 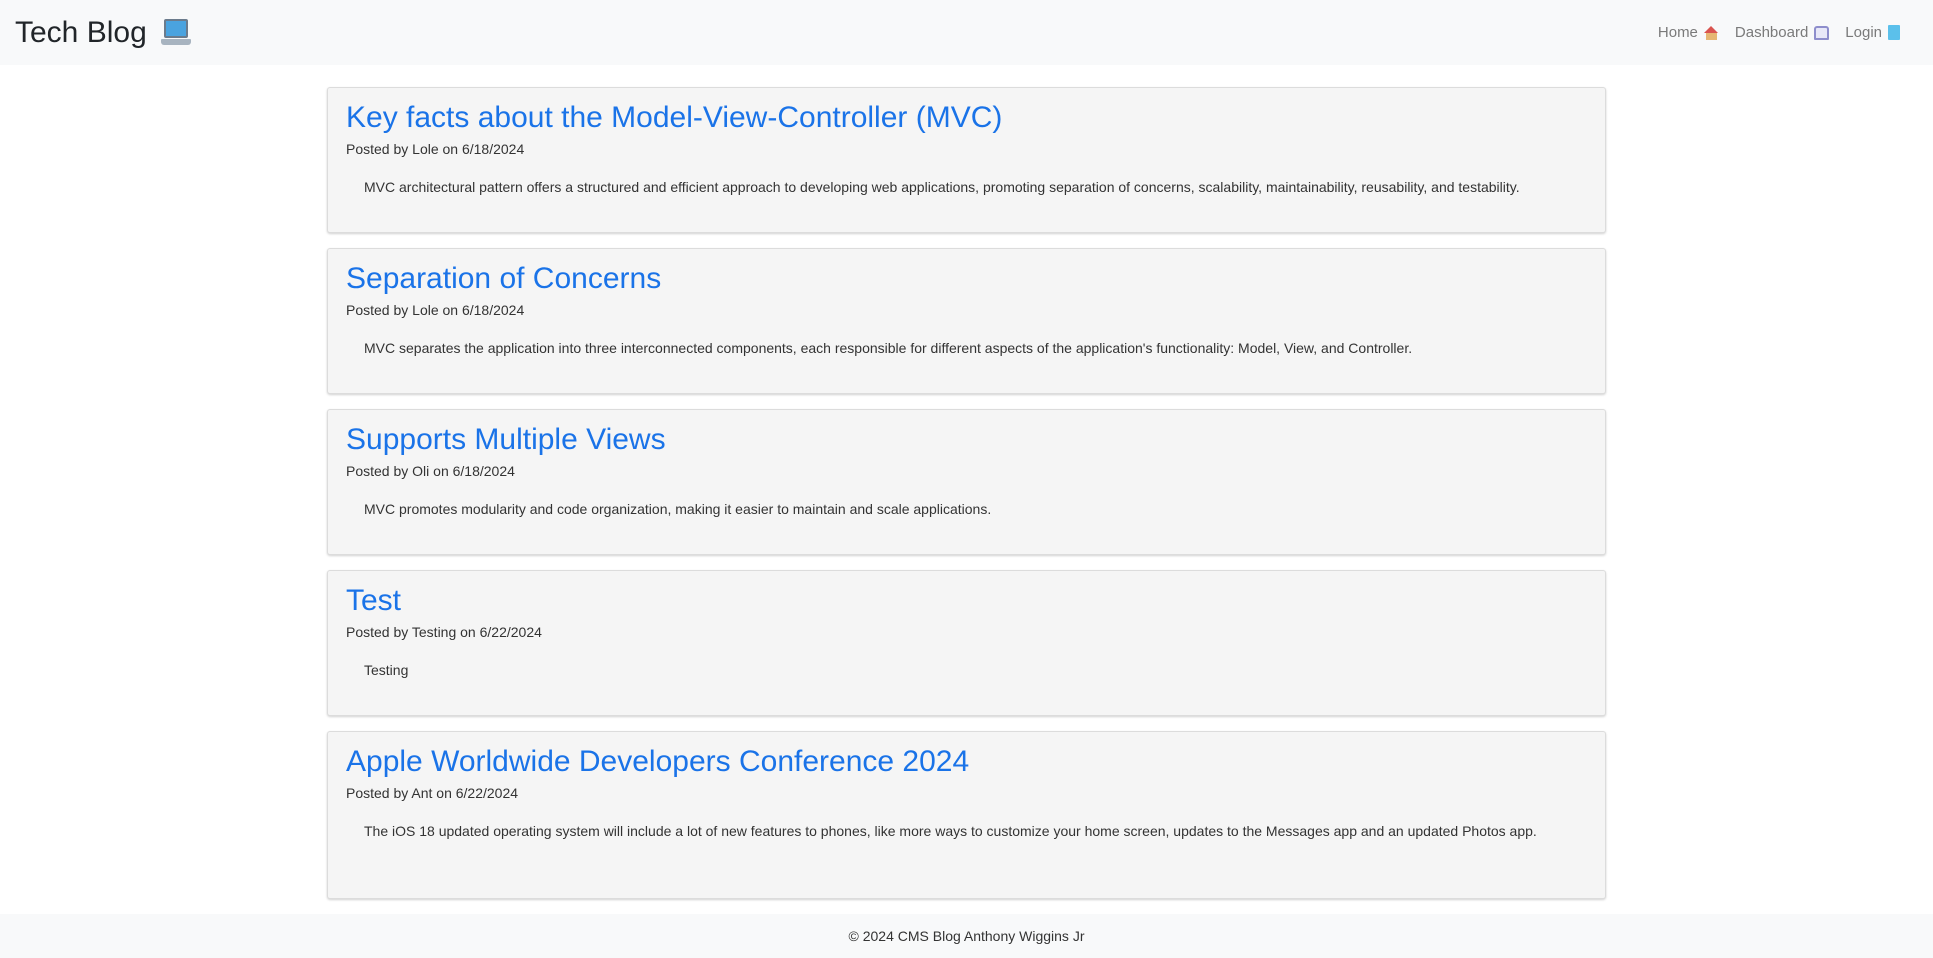 I want to click on nav-dashboard-label: Dashboard, so click(x=1771, y=32).